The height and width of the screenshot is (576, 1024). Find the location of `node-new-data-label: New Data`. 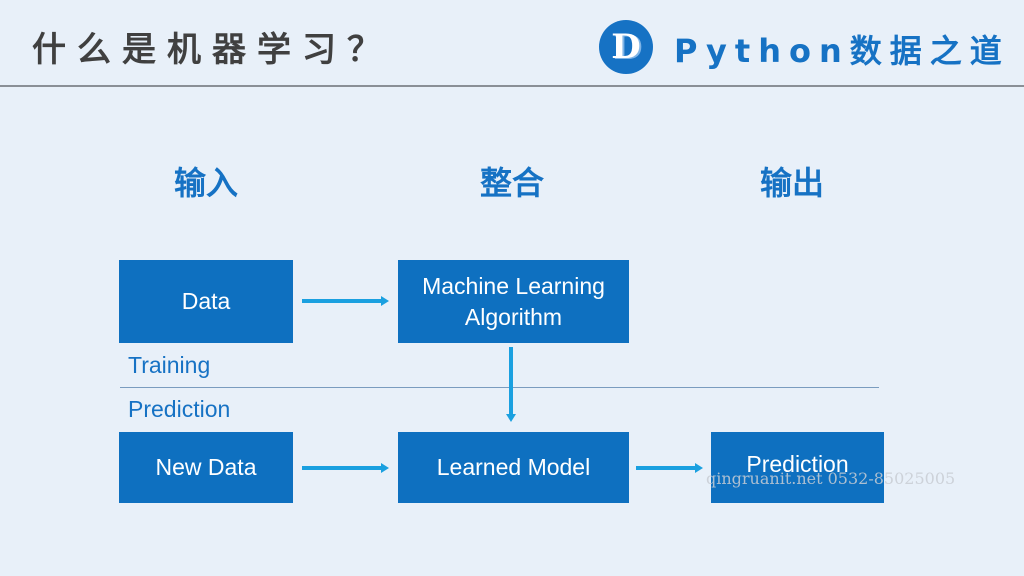

node-new-data-label: New Data is located at coordinates (206, 467).